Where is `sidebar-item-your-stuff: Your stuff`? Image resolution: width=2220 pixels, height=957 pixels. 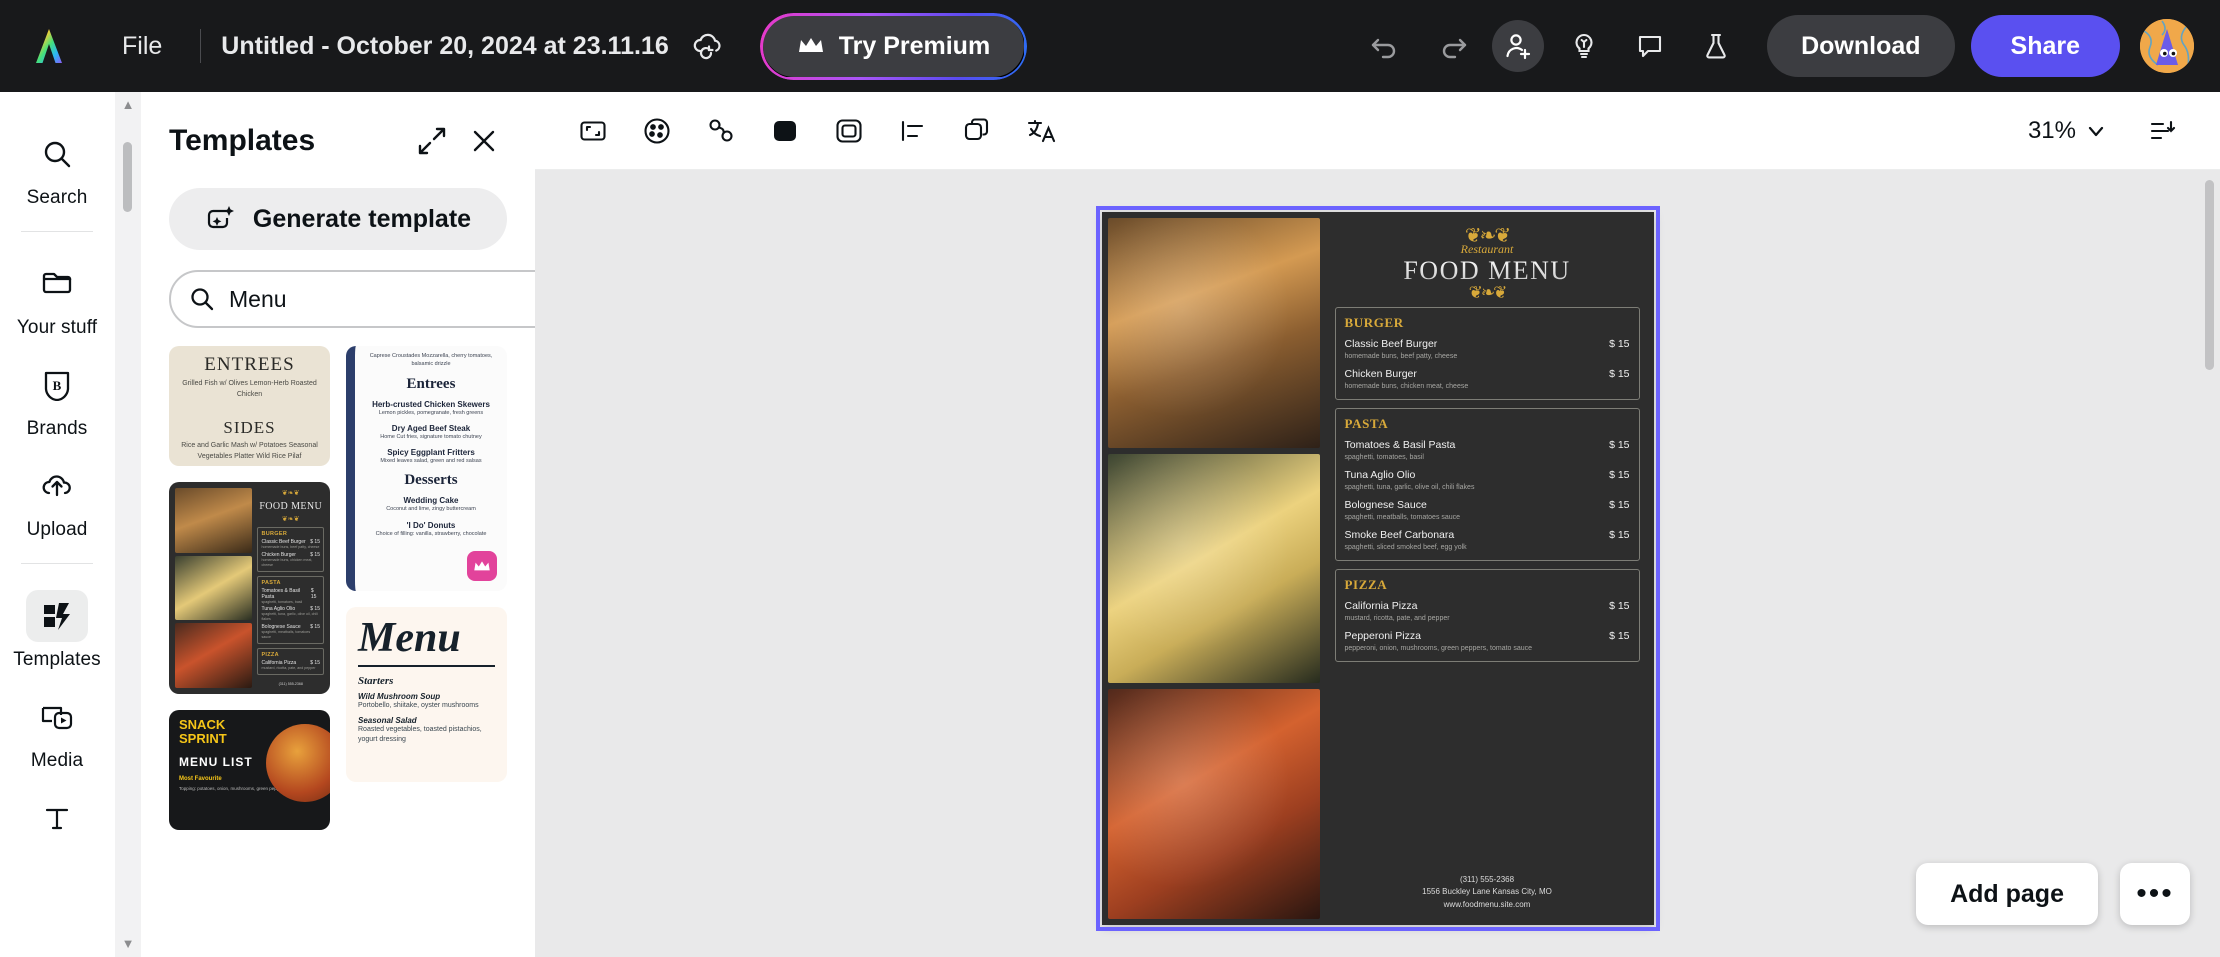
sidebar-item-your-stuff: Your stuff is located at coordinates (57, 296).